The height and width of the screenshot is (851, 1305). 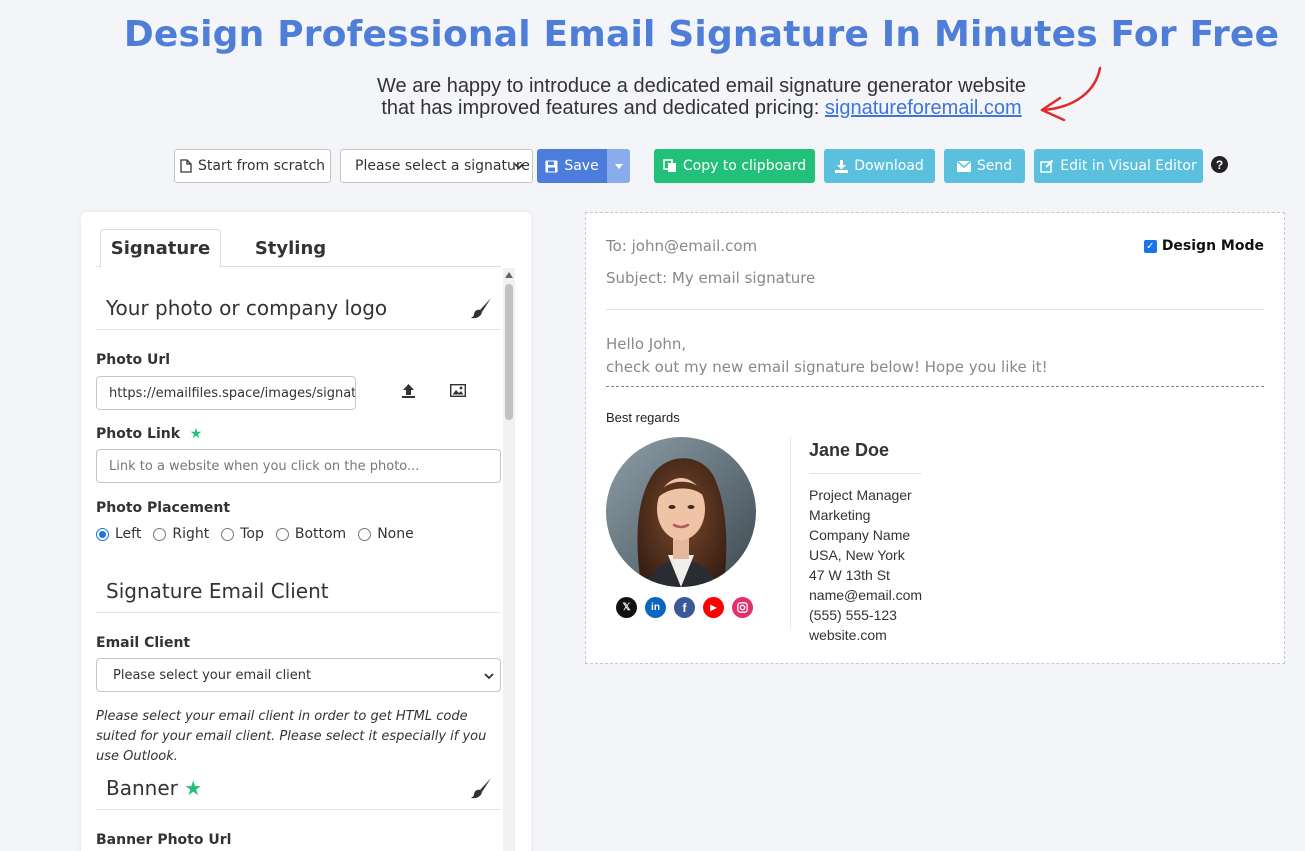 What do you see at coordinates (1047, 166) in the screenshot?
I see `edit-icon` at bounding box center [1047, 166].